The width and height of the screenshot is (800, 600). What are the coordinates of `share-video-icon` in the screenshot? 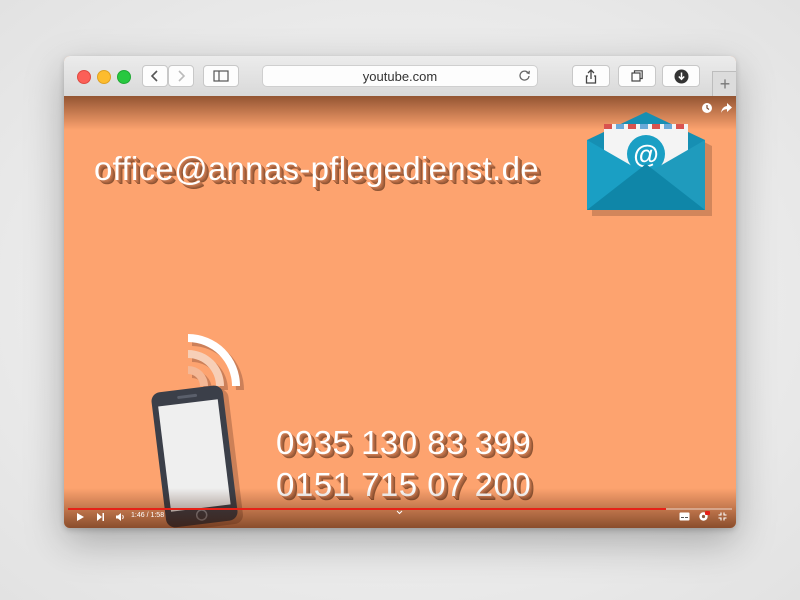 It's located at (726, 108).